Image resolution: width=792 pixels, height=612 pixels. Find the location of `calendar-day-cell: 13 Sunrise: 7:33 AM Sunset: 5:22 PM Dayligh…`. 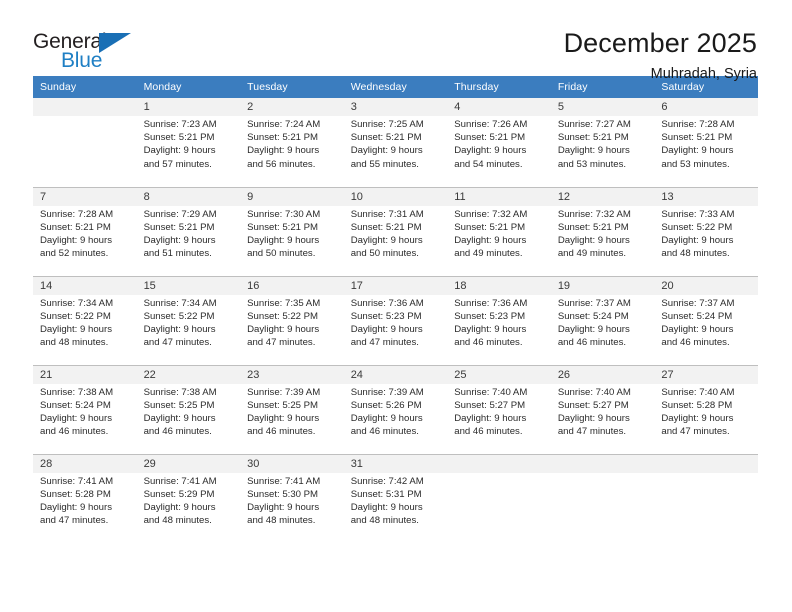

calendar-day-cell: 13 Sunrise: 7:33 AM Sunset: 5:22 PM Dayligh… is located at coordinates (706, 231).